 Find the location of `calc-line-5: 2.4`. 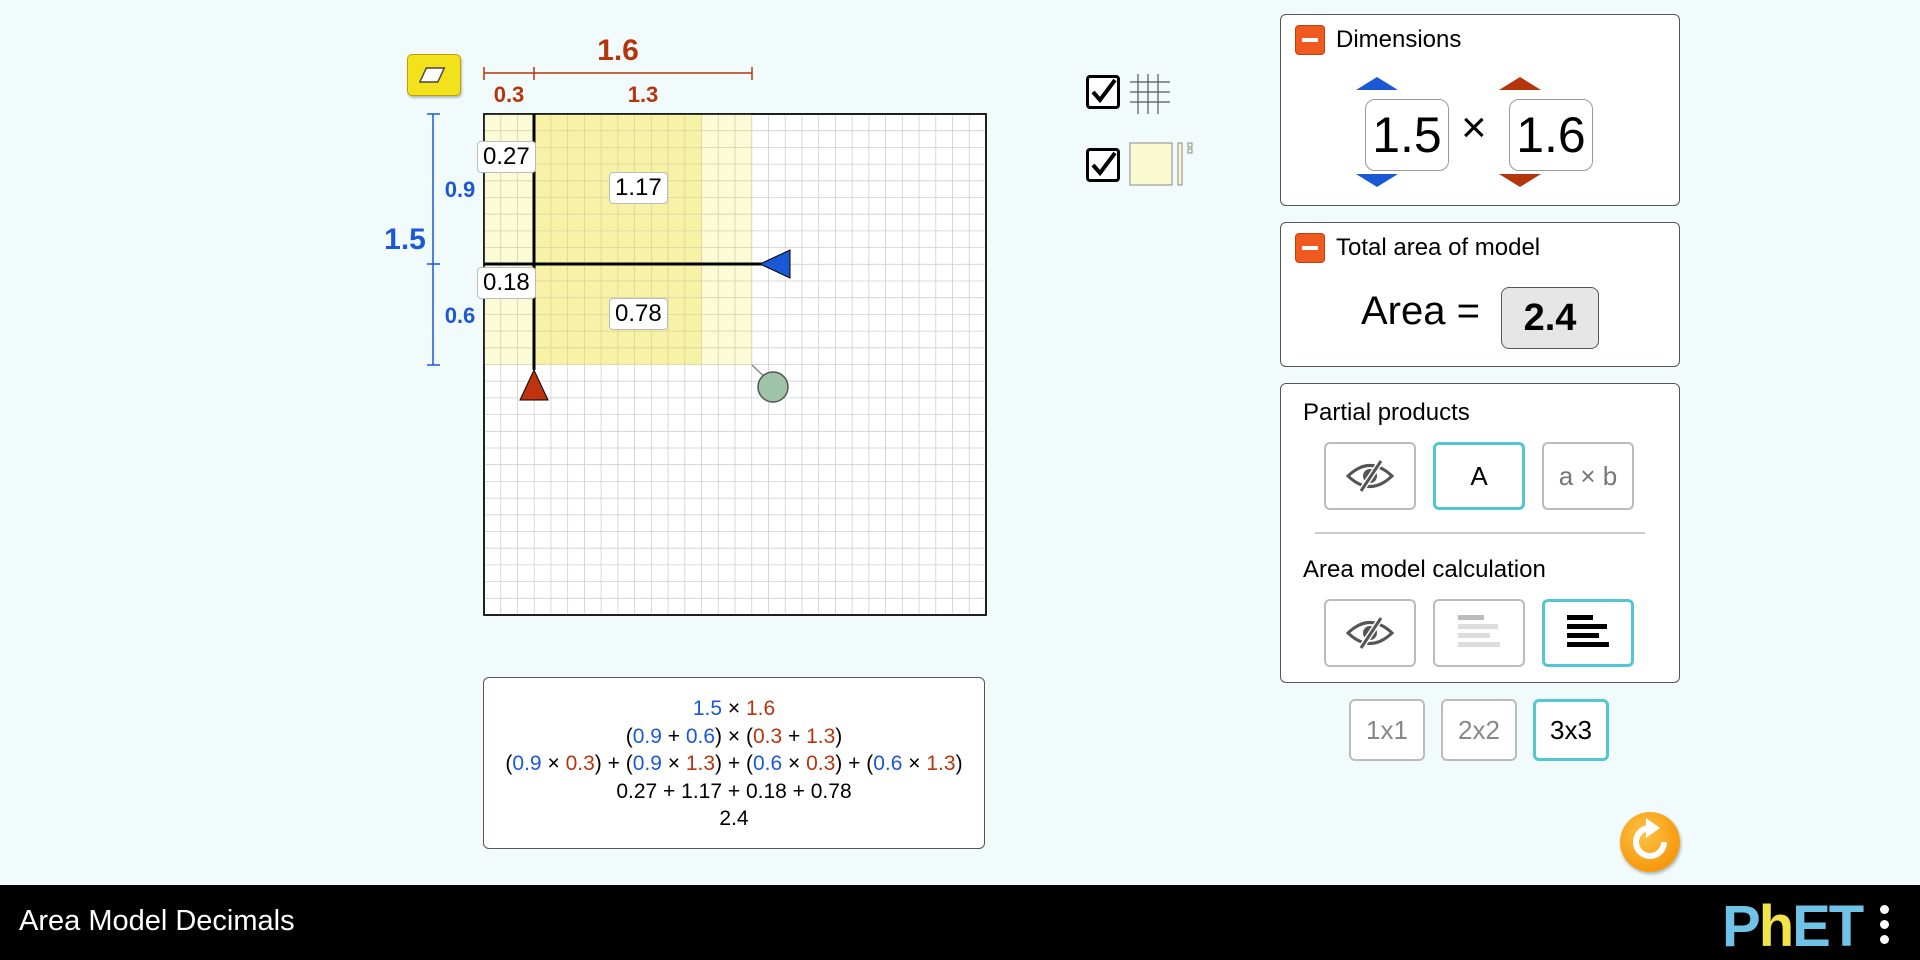

calc-line-5: 2.4 is located at coordinates (734, 818).